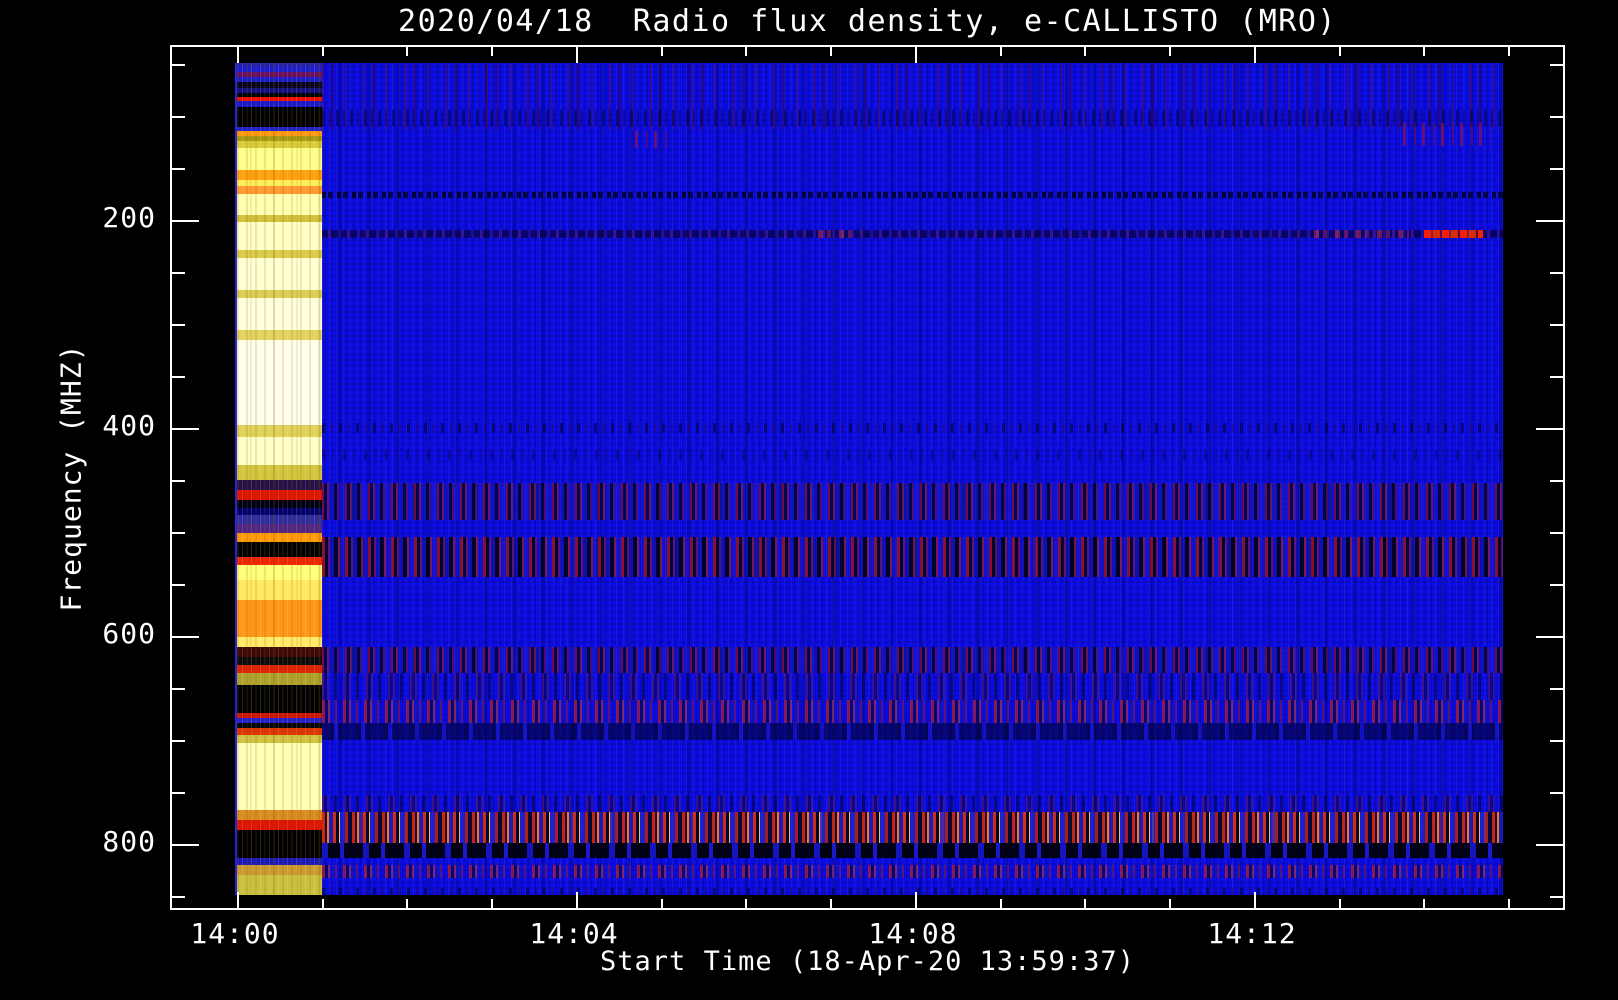 Image resolution: width=1618 pixels, height=1000 pixels. Describe the element at coordinates (129, 425) in the screenshot. I see `y-tick-label: 400` at that location.